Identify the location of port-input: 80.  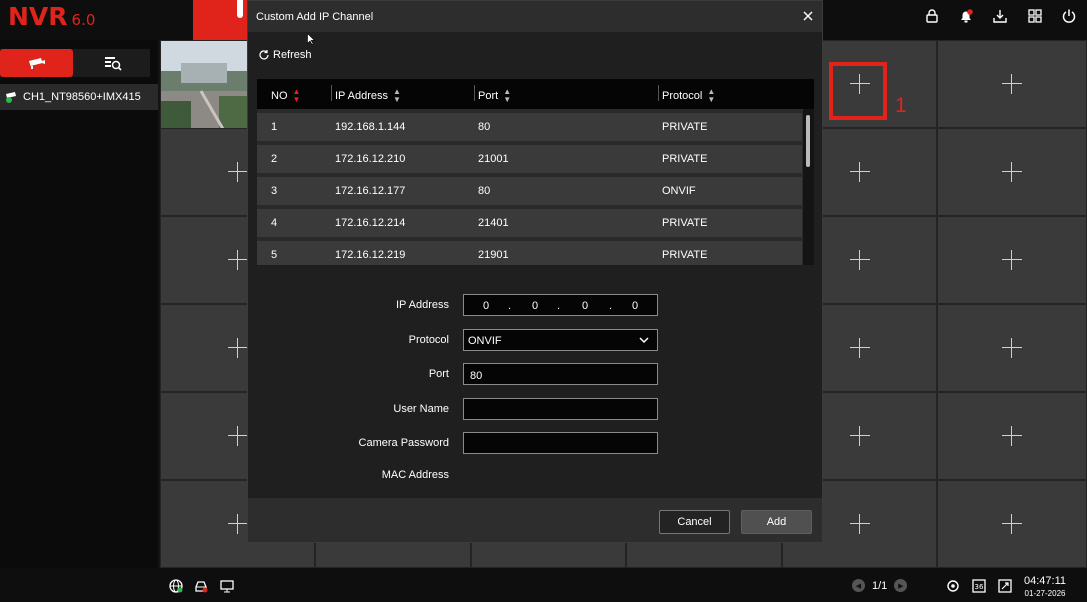
(560, 374).